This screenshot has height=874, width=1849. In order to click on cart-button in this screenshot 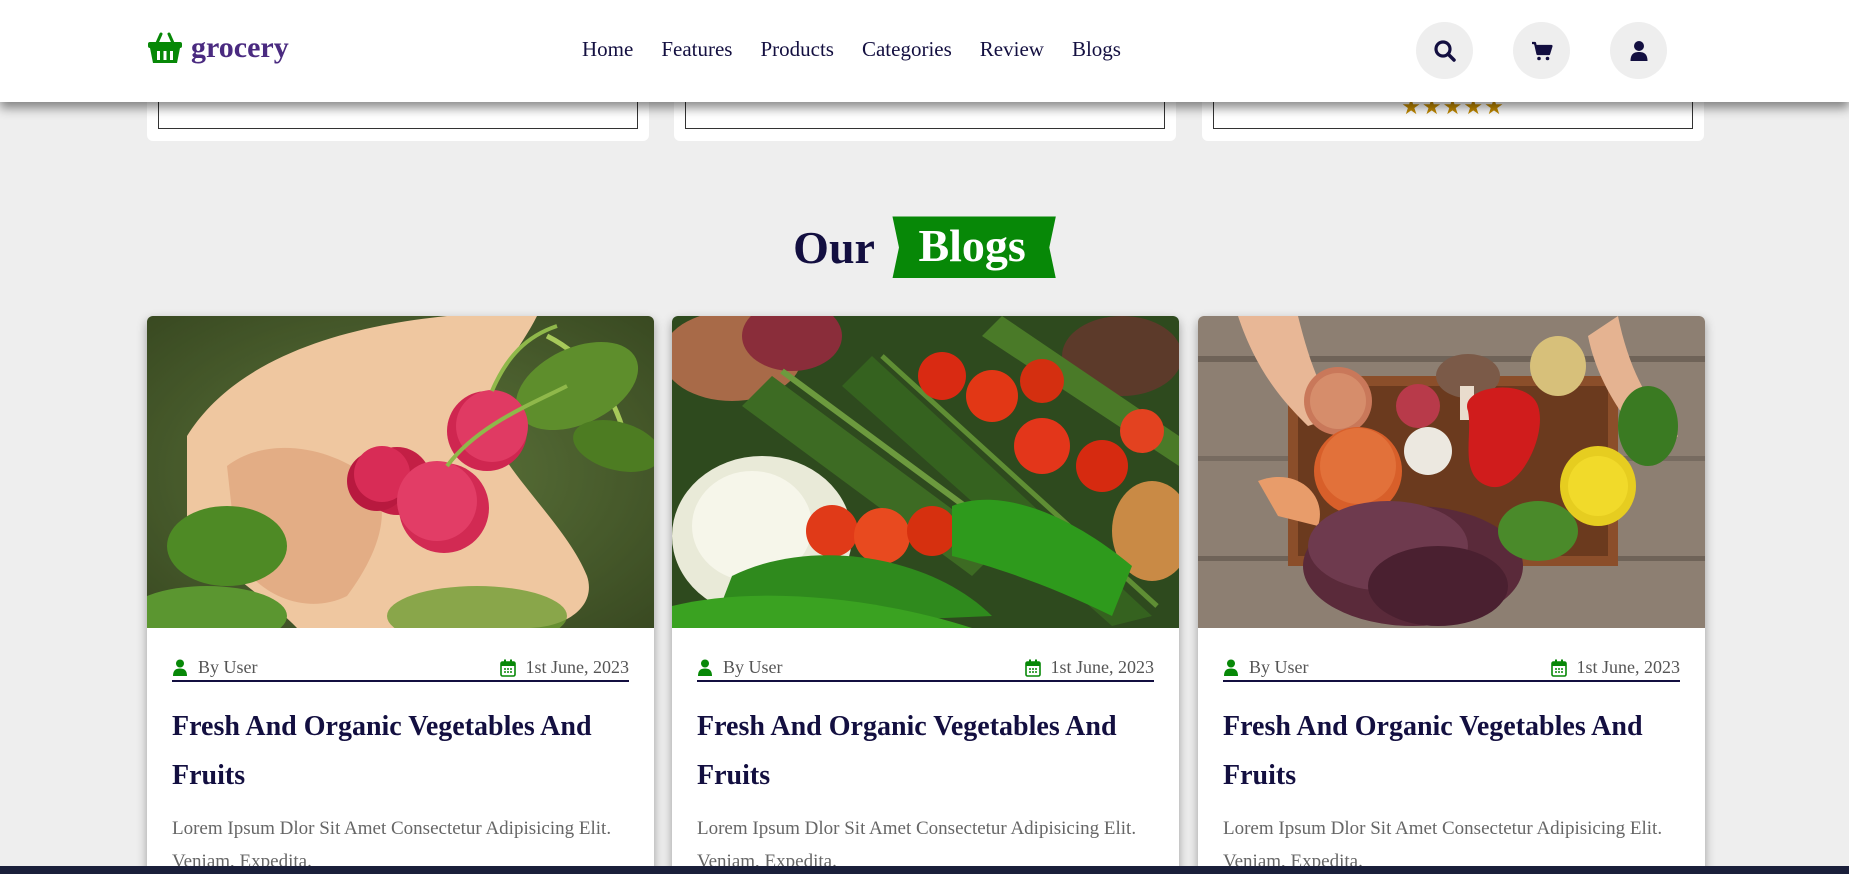, I will do `click(1541, 50)`.